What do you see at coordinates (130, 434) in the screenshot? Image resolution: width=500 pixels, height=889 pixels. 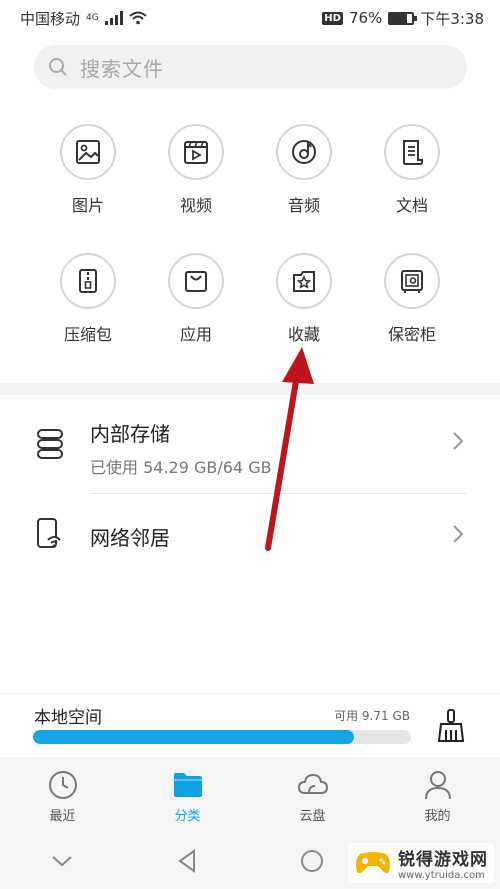 I see `row-title: 内部存储` at bounding box center [130, 434].